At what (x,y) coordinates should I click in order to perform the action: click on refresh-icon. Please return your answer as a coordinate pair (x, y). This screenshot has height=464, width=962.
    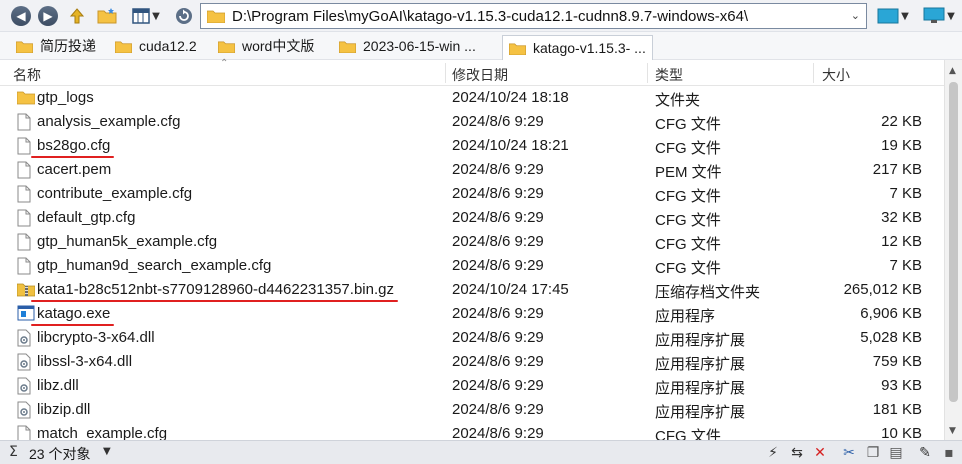
    Looking at the image, I should click on (184, 16).